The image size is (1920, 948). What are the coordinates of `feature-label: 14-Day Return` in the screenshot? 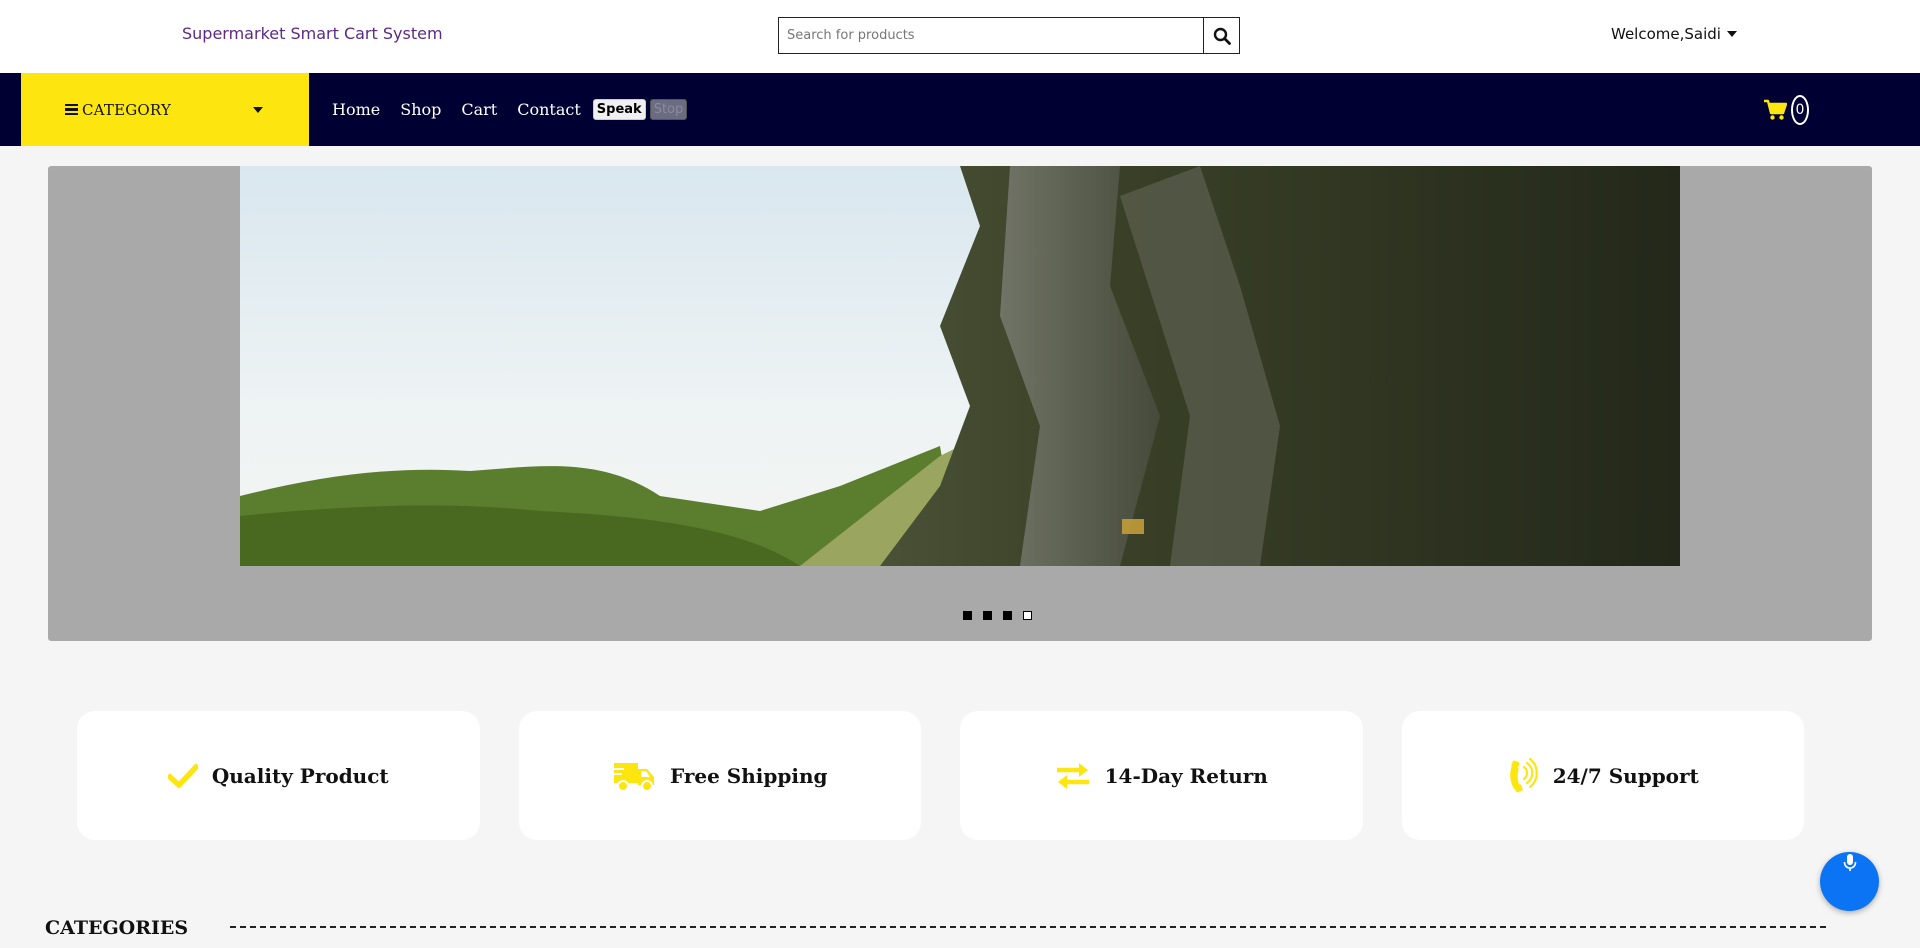 It's located at (1186, 775).